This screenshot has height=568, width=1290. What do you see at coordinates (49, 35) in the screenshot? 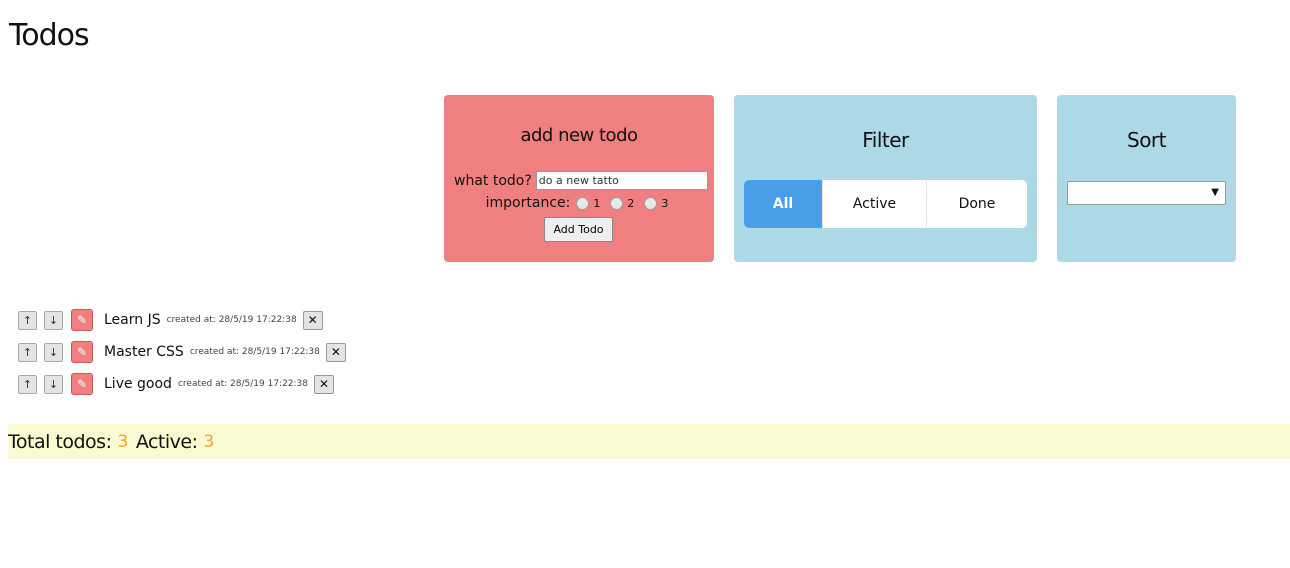
I see `page-title: Todos` at bounding box center [49, 35].